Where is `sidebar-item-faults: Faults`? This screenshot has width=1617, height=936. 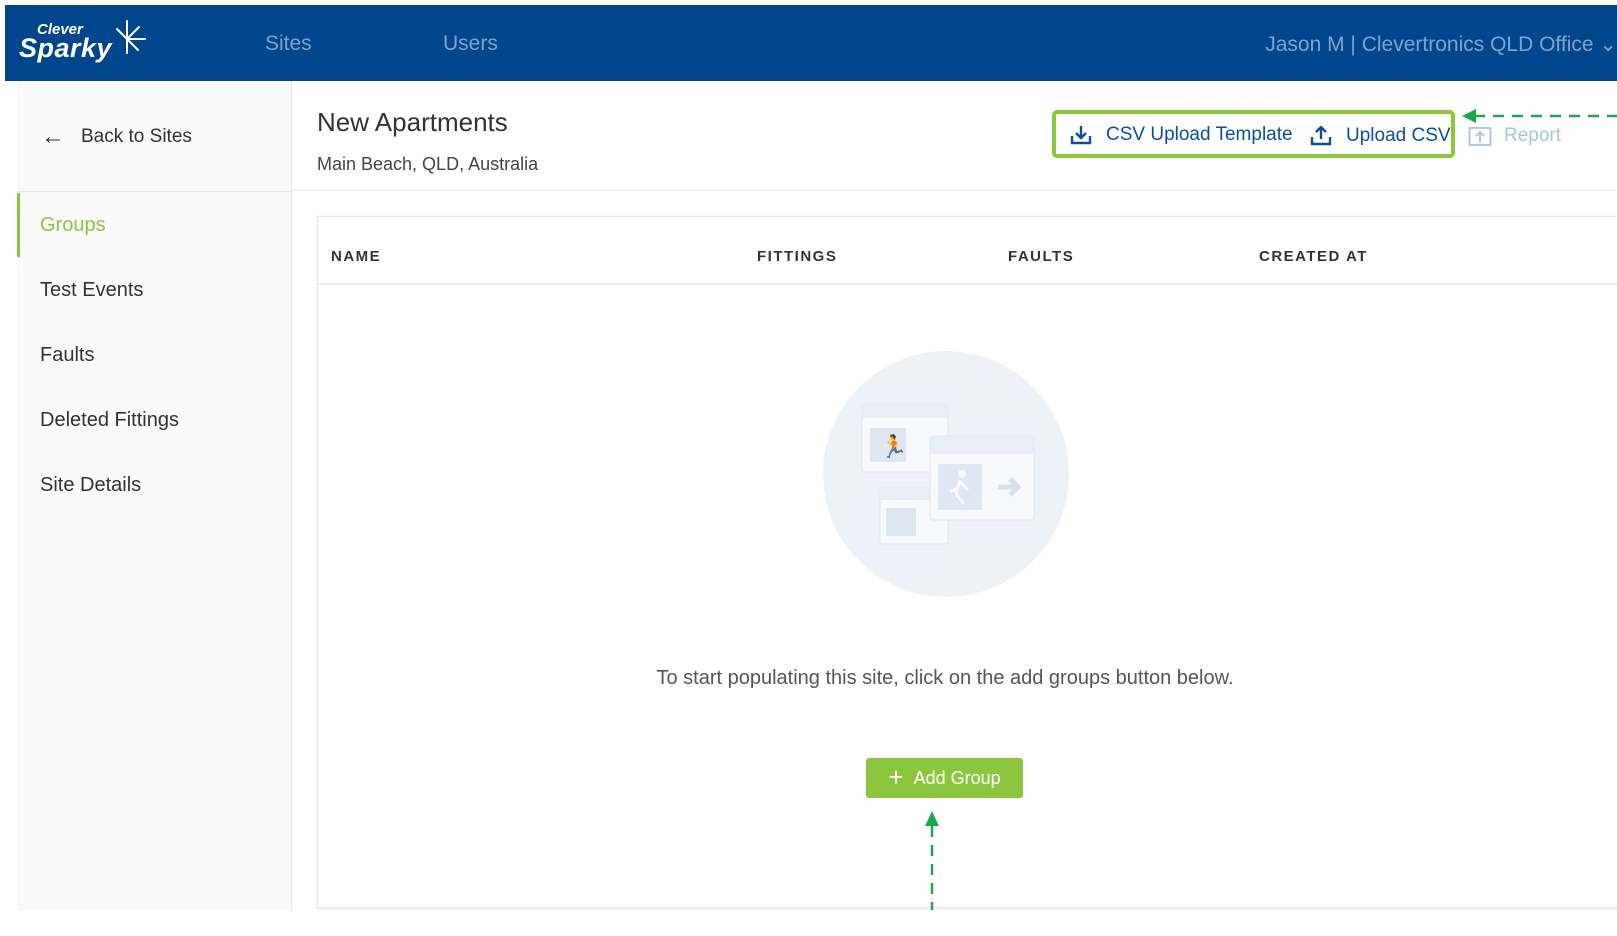 sidebar-item-faults: Faults is located at coordinates (67, 355).